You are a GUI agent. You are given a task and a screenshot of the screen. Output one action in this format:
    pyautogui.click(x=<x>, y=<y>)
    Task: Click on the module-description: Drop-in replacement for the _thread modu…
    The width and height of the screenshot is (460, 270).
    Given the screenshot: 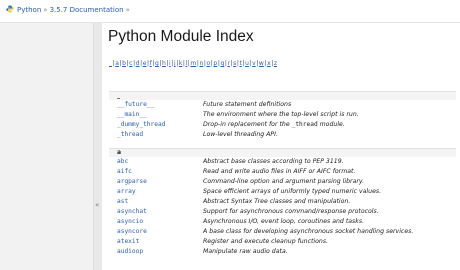 What is the action you would take?
    pyautogui.click(x=274, y=124)
    